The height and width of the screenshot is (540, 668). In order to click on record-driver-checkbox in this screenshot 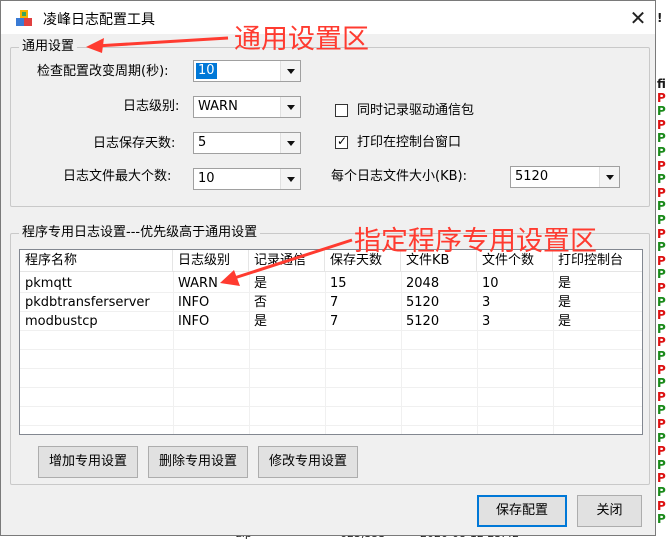, I will do `click(341, 110)`.